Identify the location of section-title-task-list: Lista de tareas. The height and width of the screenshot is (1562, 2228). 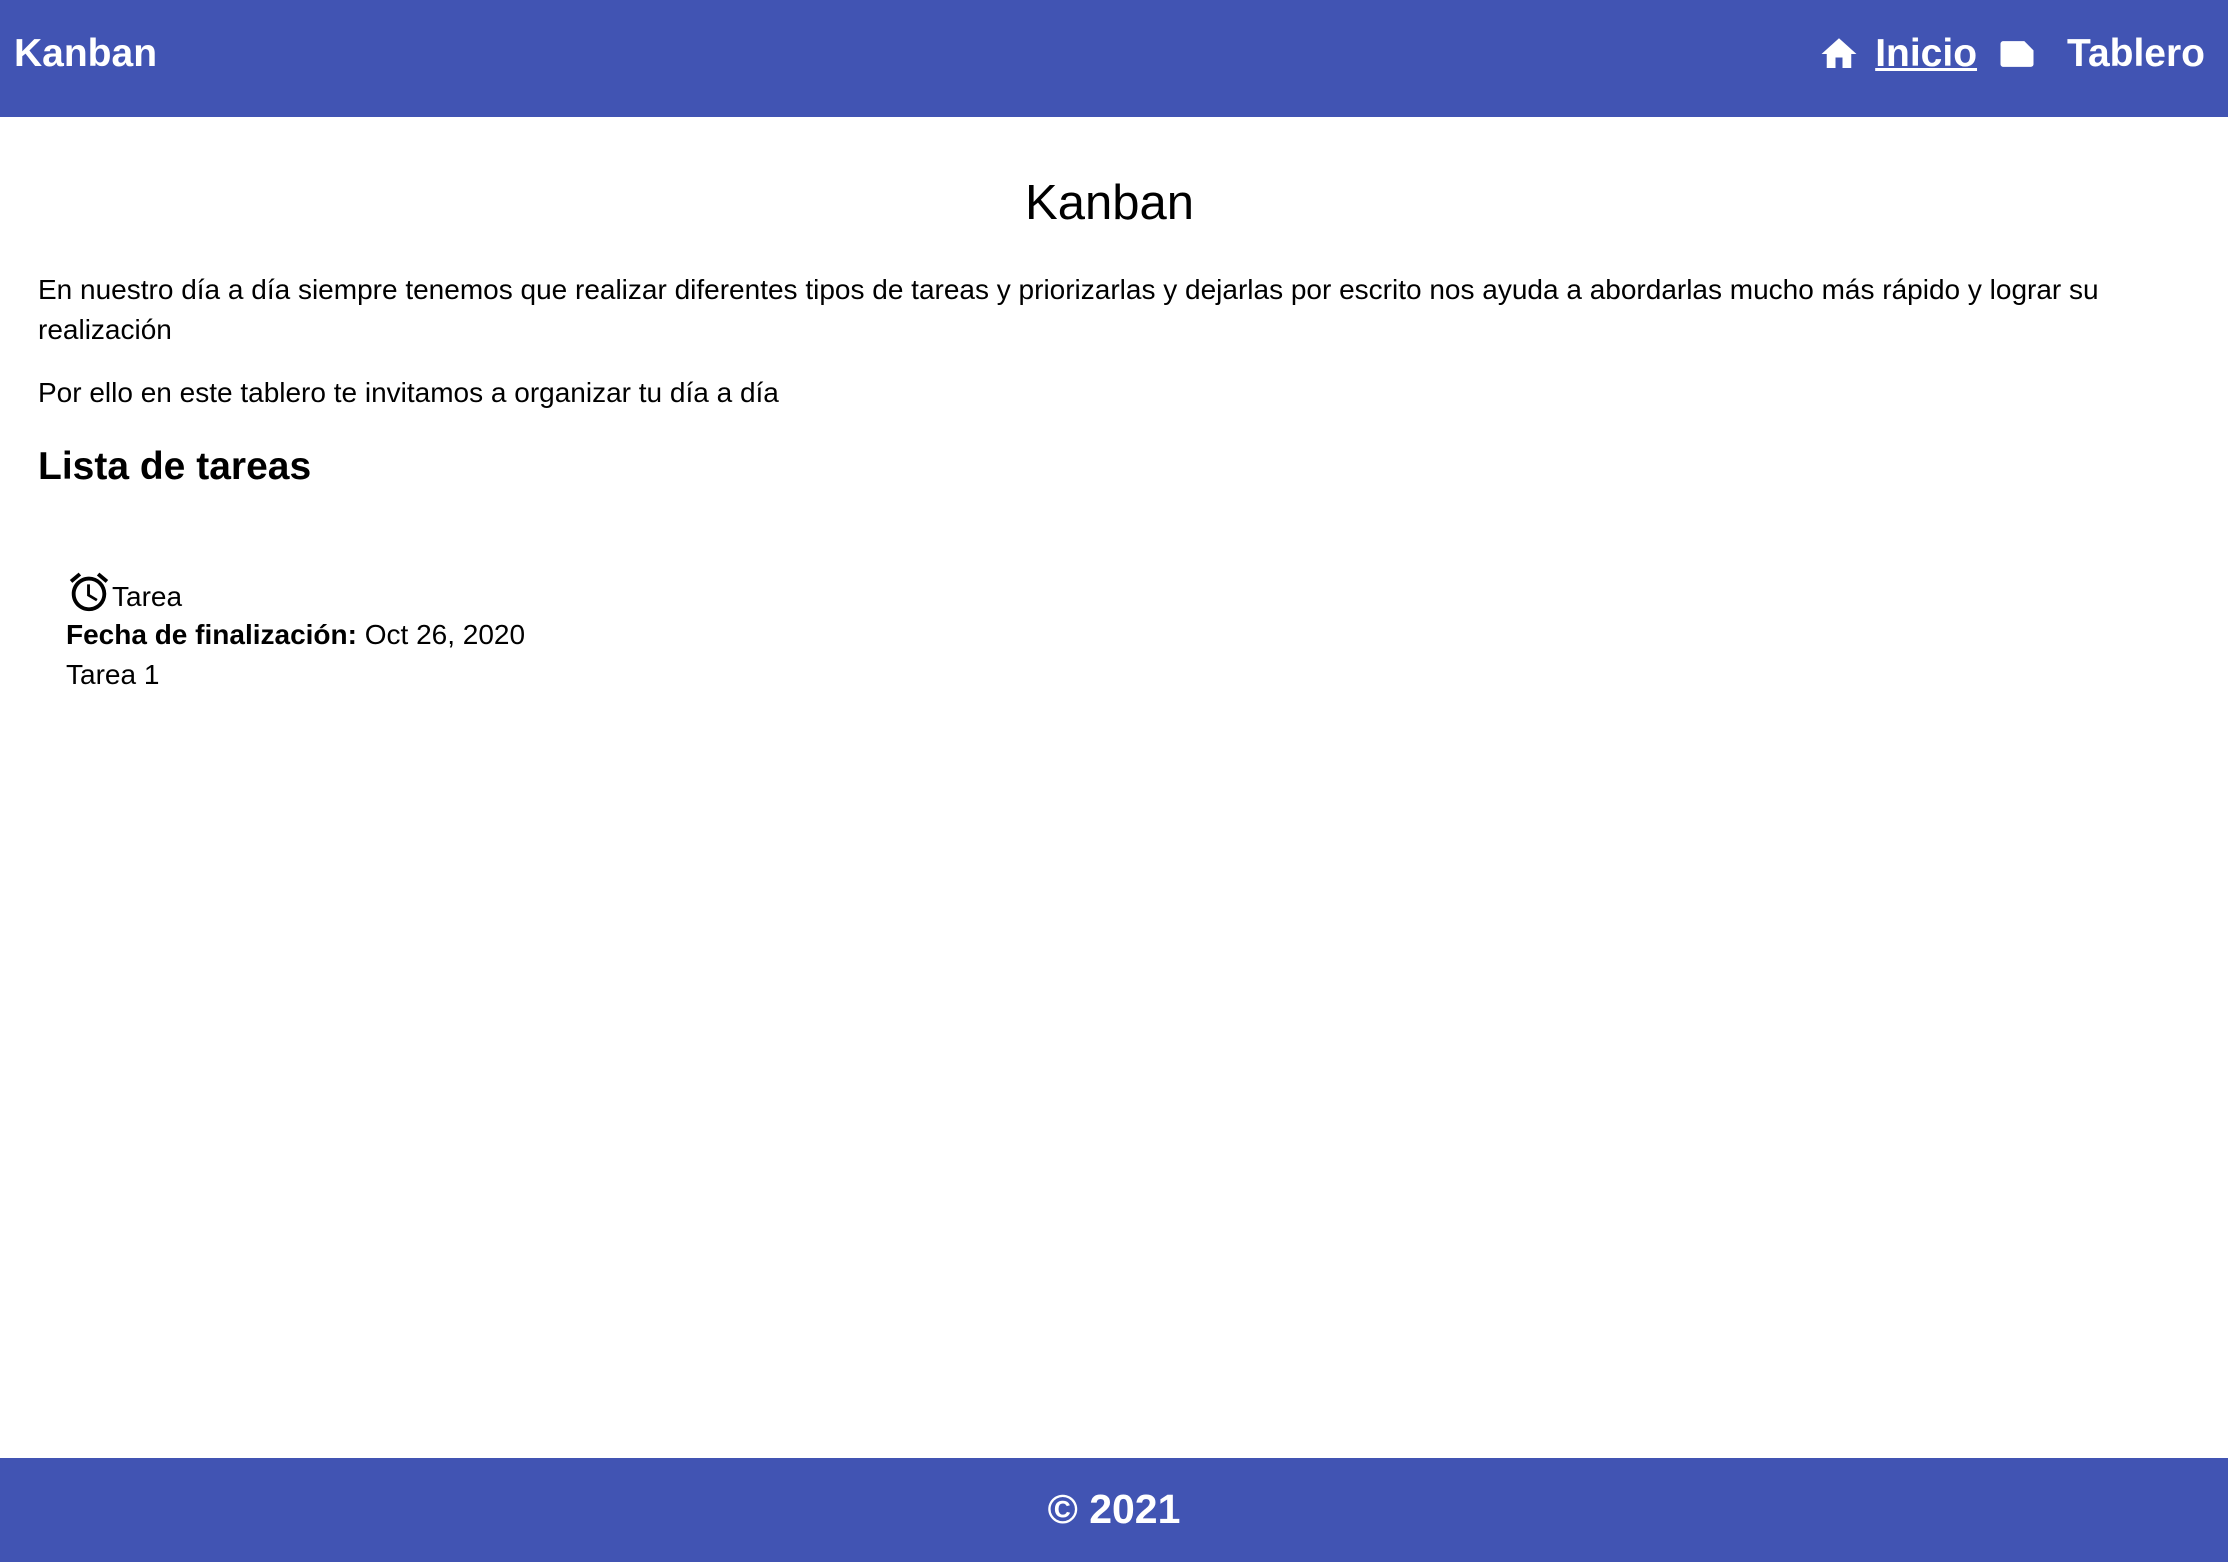
(175, 466).